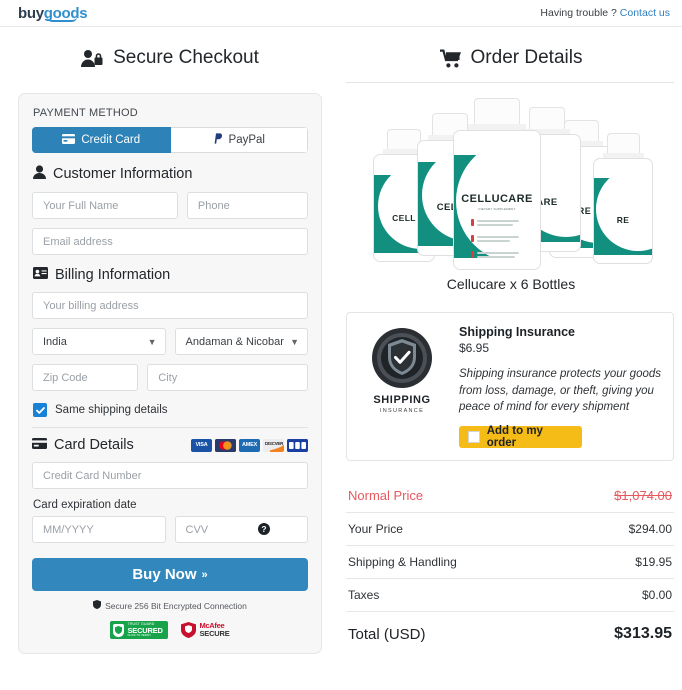 Image resolution: width=682 pixels, height=690 pixels. Describe the element at coordinates (341, 13) in the screenshot. I see `top-bar: buygoods Having trouble ? Contact us` at that location.